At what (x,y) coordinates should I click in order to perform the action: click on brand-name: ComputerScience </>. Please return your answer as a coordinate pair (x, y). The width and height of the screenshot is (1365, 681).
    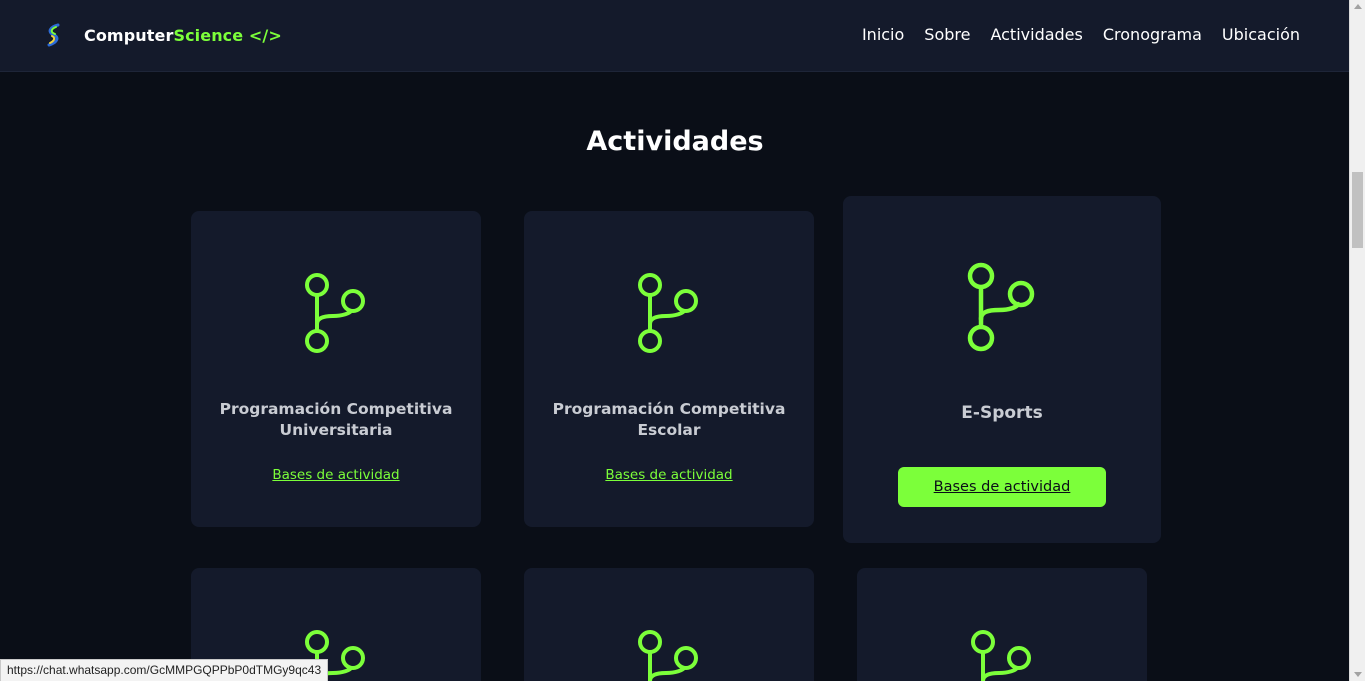
    Looking at the image, I should click on (183, 35).